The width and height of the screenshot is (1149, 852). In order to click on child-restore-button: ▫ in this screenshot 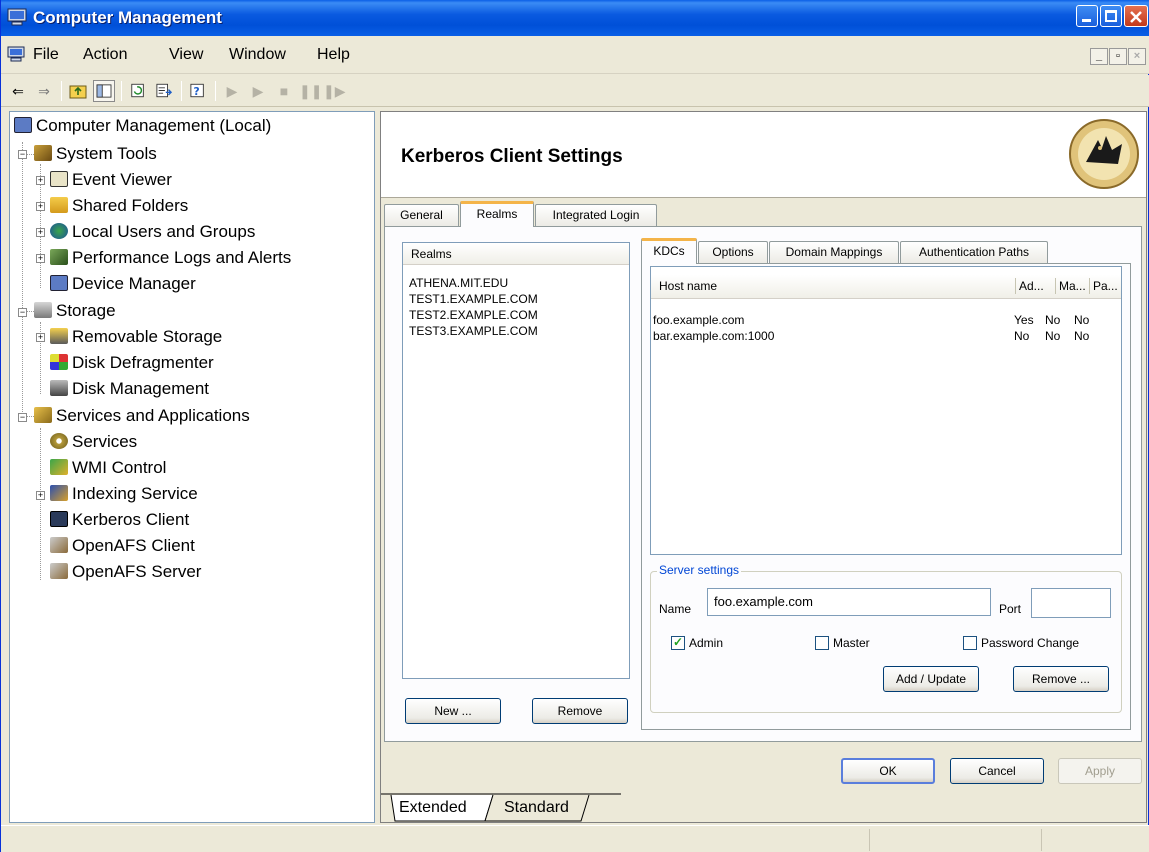, I will do `click(1118, 56)`.